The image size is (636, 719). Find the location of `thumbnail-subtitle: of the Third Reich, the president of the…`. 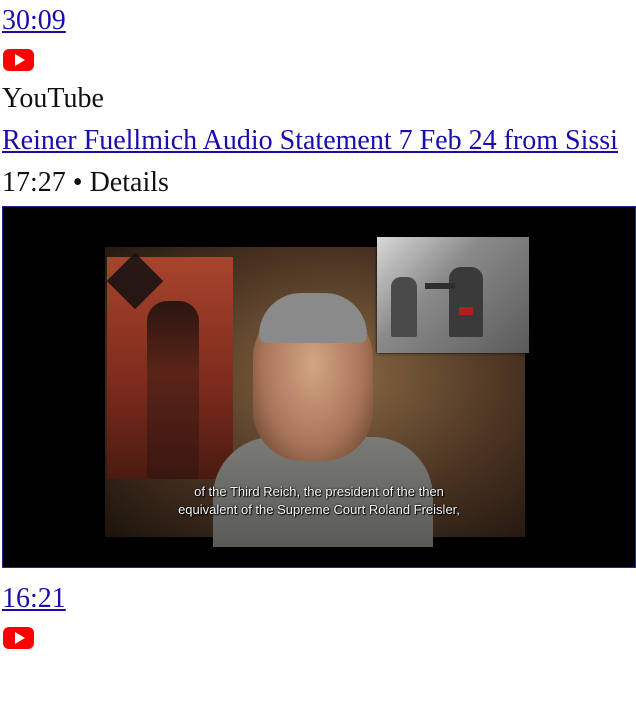

thumbnail-subtitle: of the Third Reich, the president of the… is located at coordinates (319, 501).